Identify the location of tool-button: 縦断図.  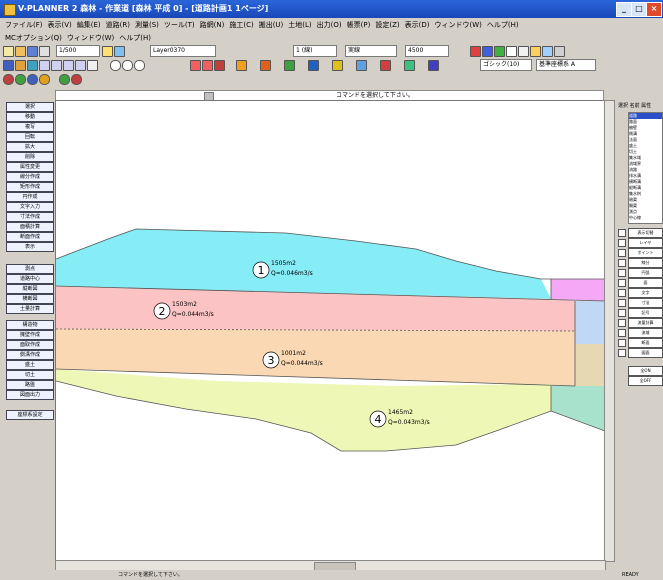
(30, 289).